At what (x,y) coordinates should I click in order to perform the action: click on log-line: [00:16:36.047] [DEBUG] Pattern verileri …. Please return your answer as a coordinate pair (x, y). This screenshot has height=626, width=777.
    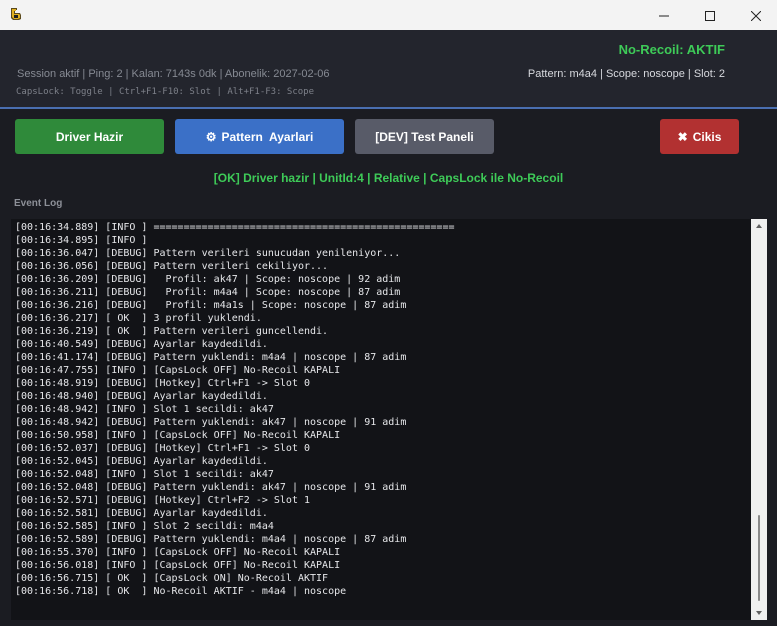
    Looking at the image, I should click on (208, 253).